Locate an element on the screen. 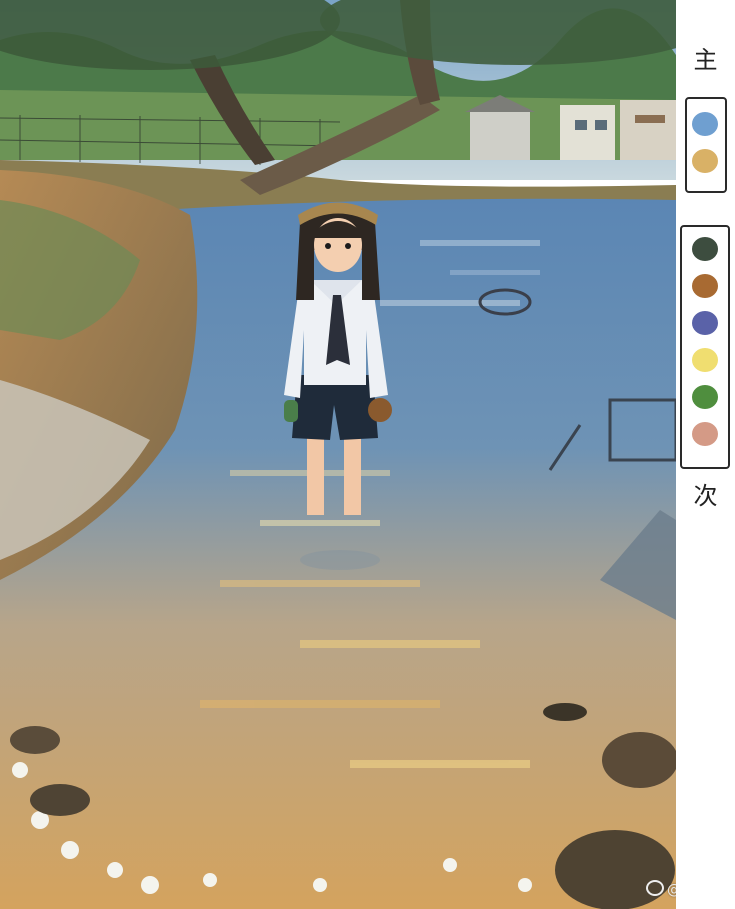  main-colors-label: 主 is located at coordinates (705, 60).